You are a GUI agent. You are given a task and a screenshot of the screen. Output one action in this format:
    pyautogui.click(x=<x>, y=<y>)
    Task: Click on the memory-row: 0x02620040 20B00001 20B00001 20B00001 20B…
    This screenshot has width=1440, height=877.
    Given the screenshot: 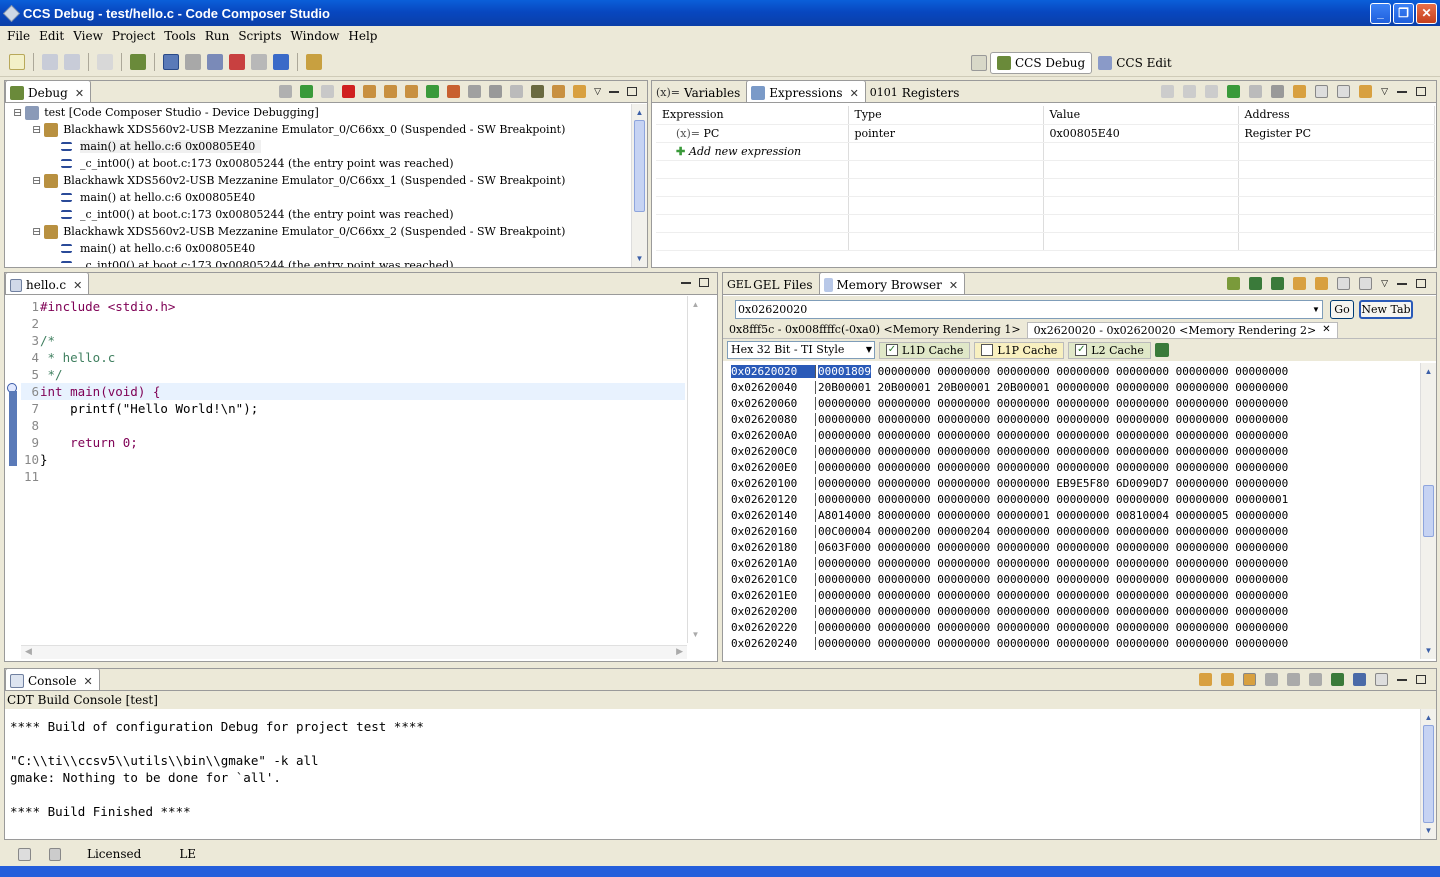 What is the action you would take?
    pyautogui.click(x=1071, y=387)
    